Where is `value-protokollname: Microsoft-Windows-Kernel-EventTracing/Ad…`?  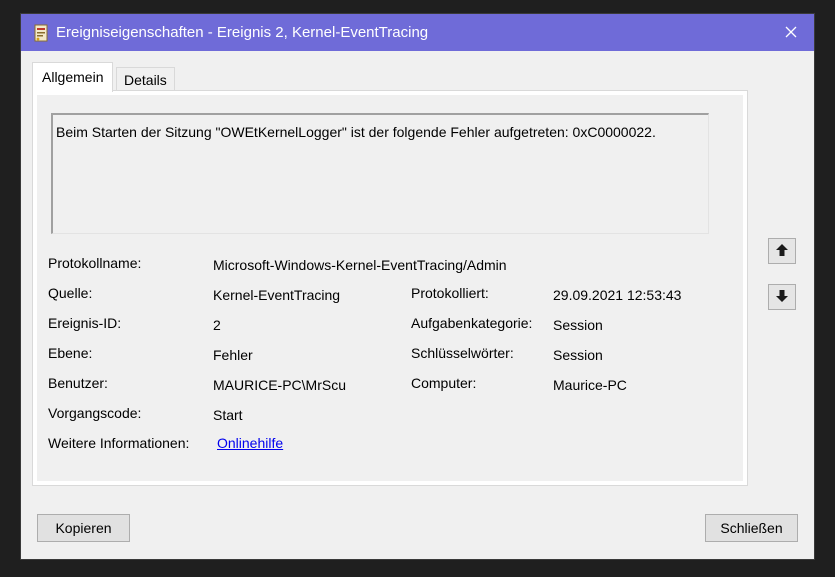 value-protokollname: Microsoft-Windows-Kernel-EventTracing/Ad… is located at coordinates (360, 265).